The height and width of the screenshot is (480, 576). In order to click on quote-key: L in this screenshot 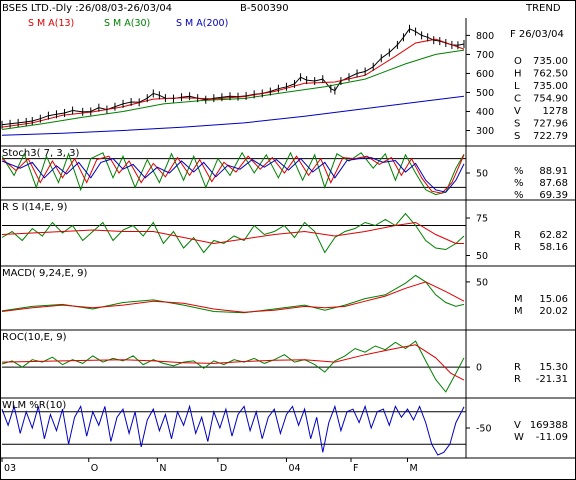, I will do `click(517, 86)`.